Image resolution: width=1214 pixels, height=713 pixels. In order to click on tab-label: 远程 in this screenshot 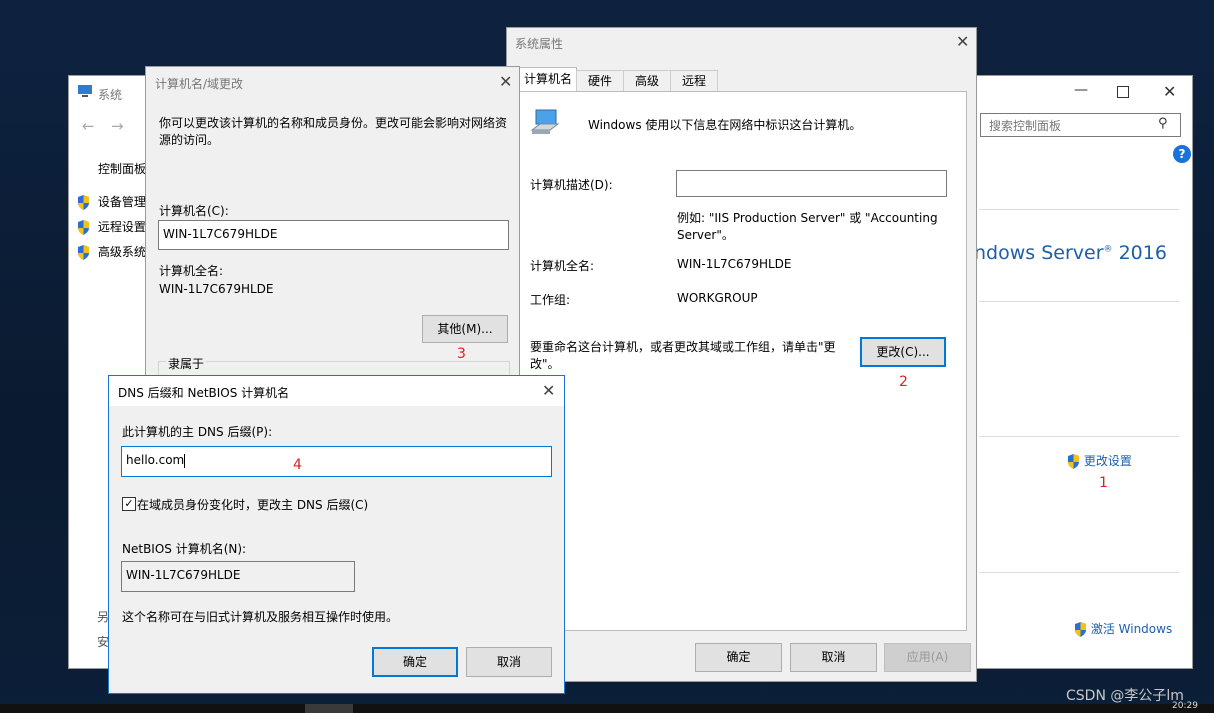, I will do `click(693, 81)`.